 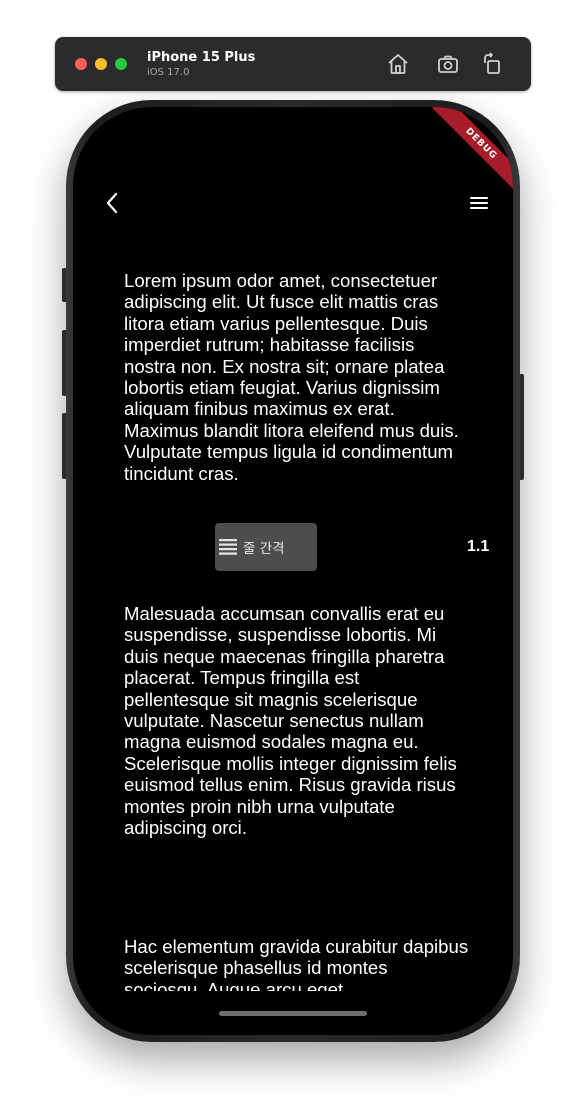 I want to click on minimize-window-button, so click(x=101, y=64).